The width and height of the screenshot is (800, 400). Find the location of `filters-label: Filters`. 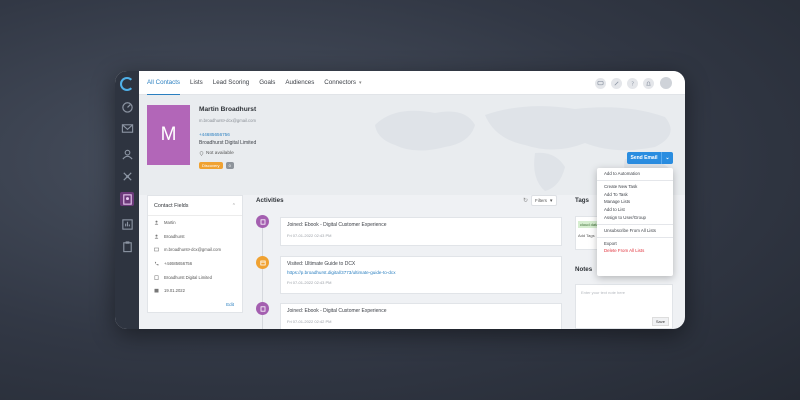

filters-label: Filters is located at coordinates (541, 200).